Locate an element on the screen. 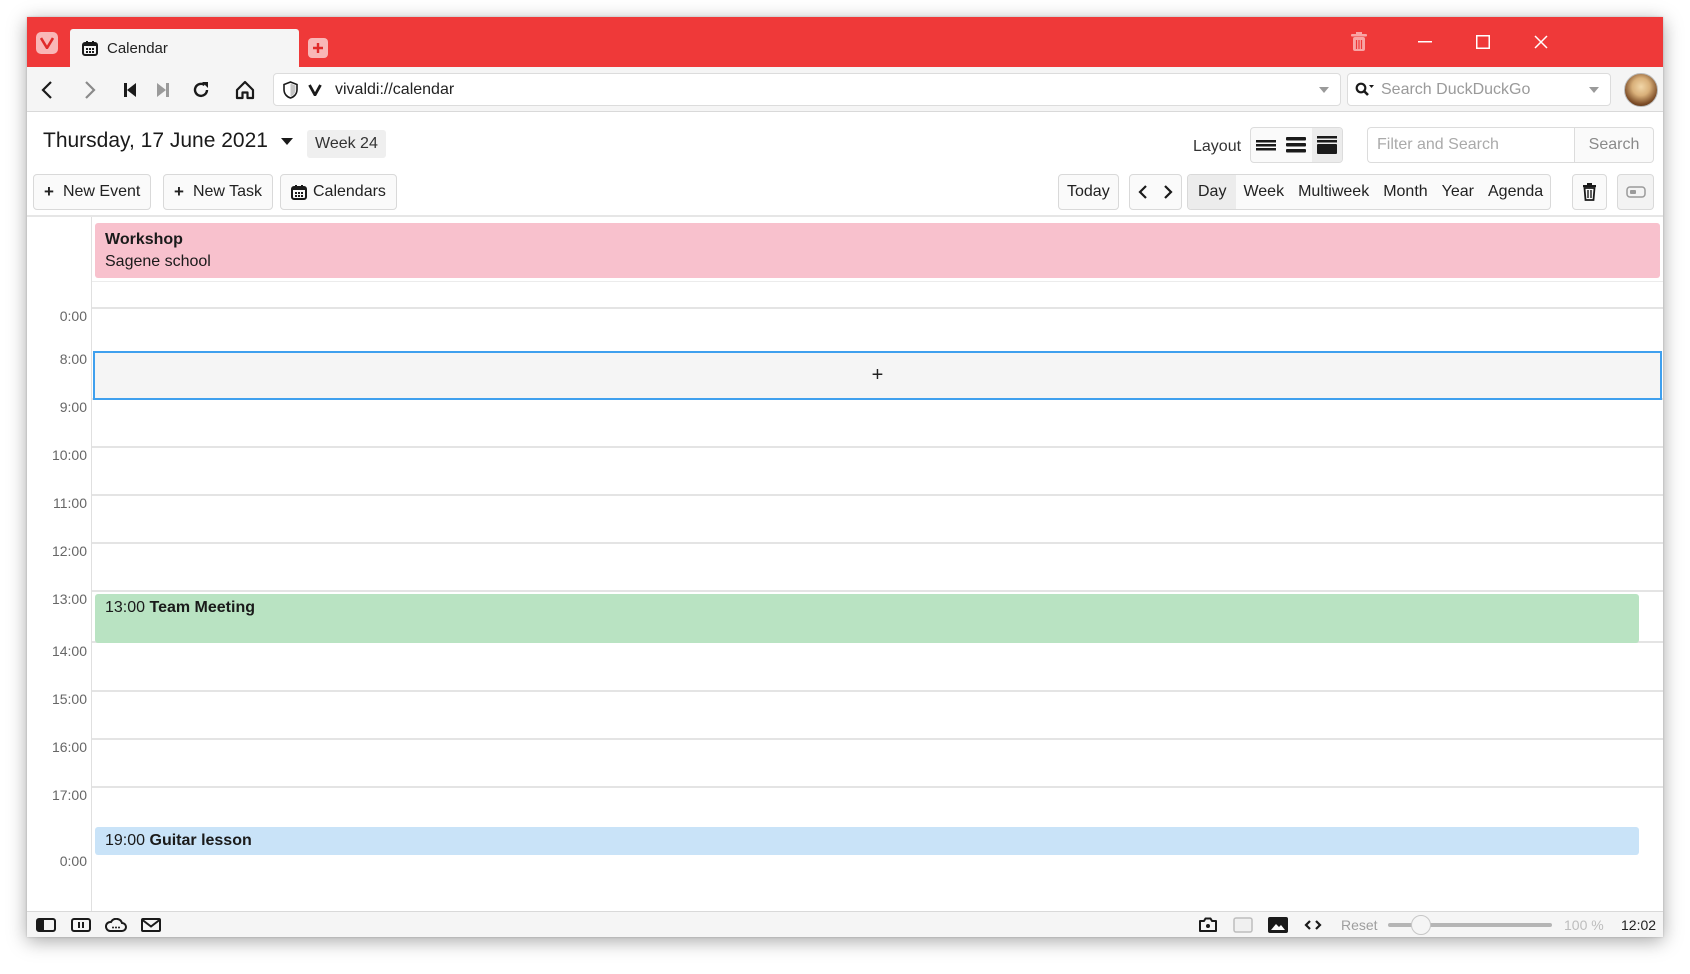 Image resolution: width=1690 pixels, height=974 pixels. toggle-panel-button is located at coordinates (1635, 192).